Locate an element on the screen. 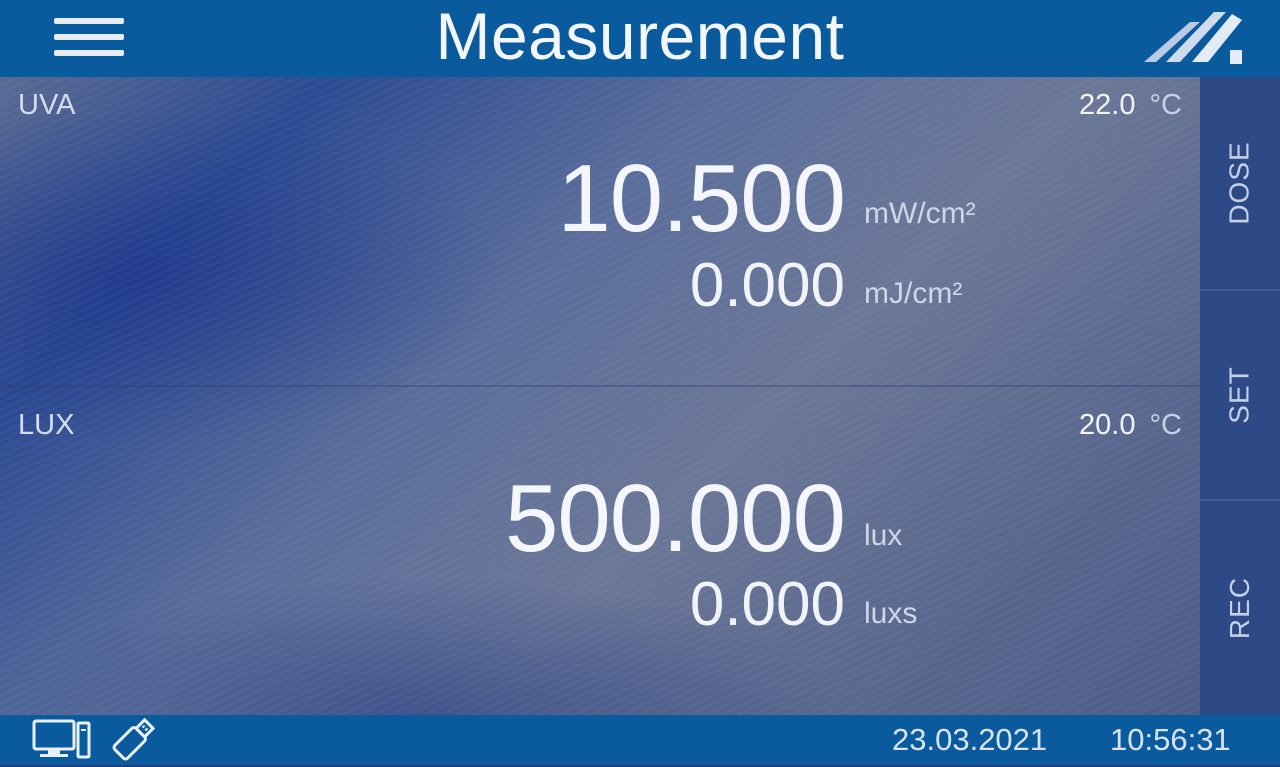 The width and height of the screenshot is (1280, 767). primary-value: 10.500 is located at coordinates (701, 198).